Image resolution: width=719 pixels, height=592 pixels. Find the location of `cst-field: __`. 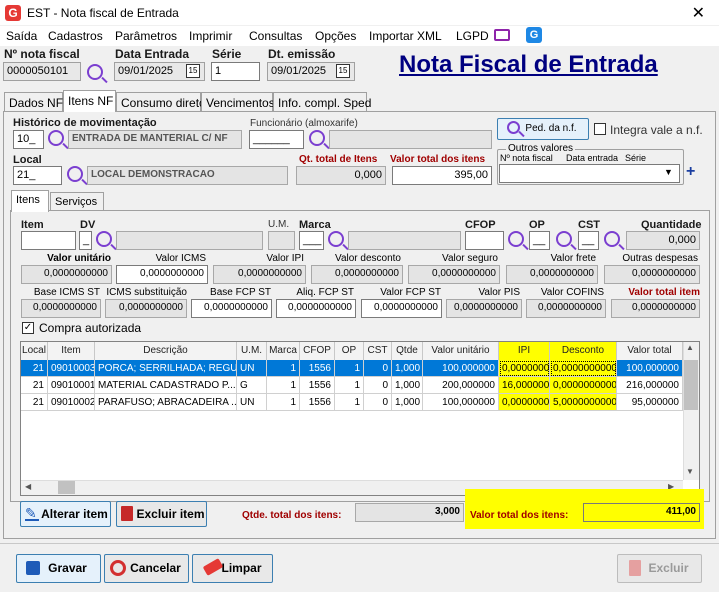

cst-field: __ is located at coordinates (588, 240).